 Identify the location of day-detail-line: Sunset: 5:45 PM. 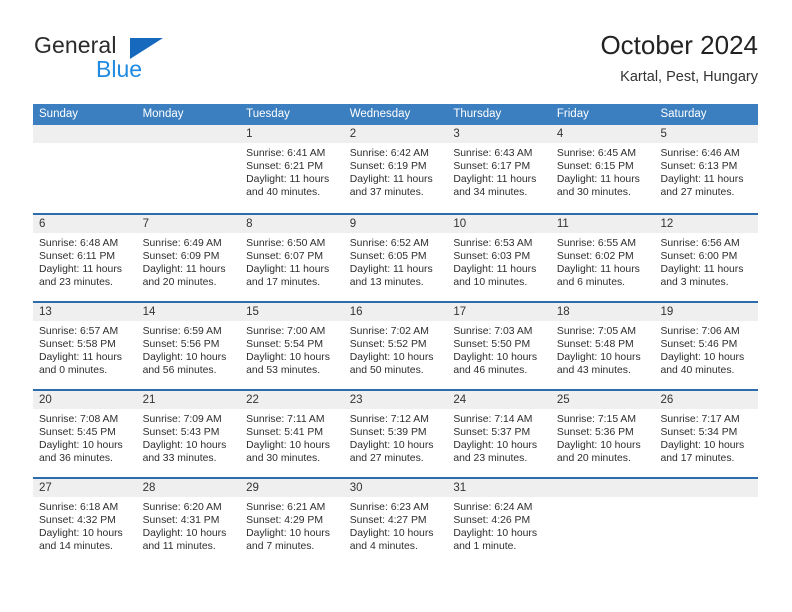
(77, 433).